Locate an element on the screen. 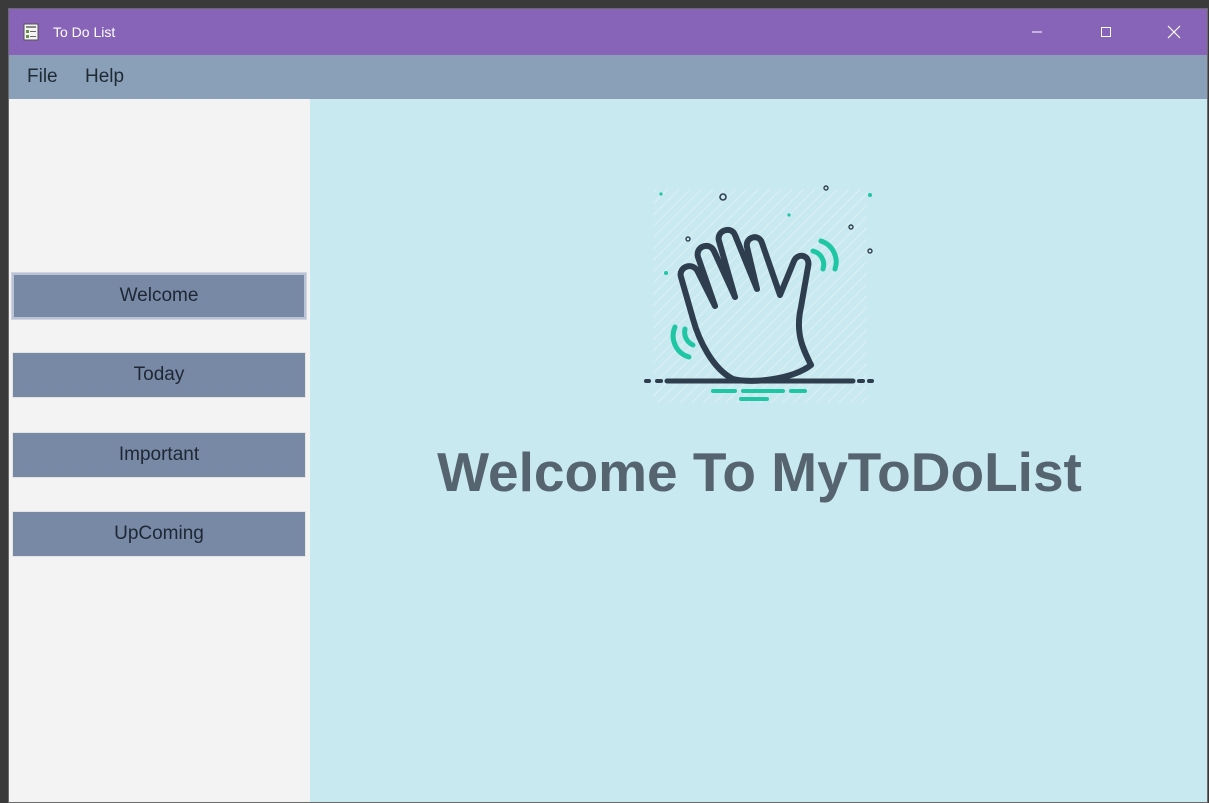  maximize-button is located at coordinates (1106, 32).